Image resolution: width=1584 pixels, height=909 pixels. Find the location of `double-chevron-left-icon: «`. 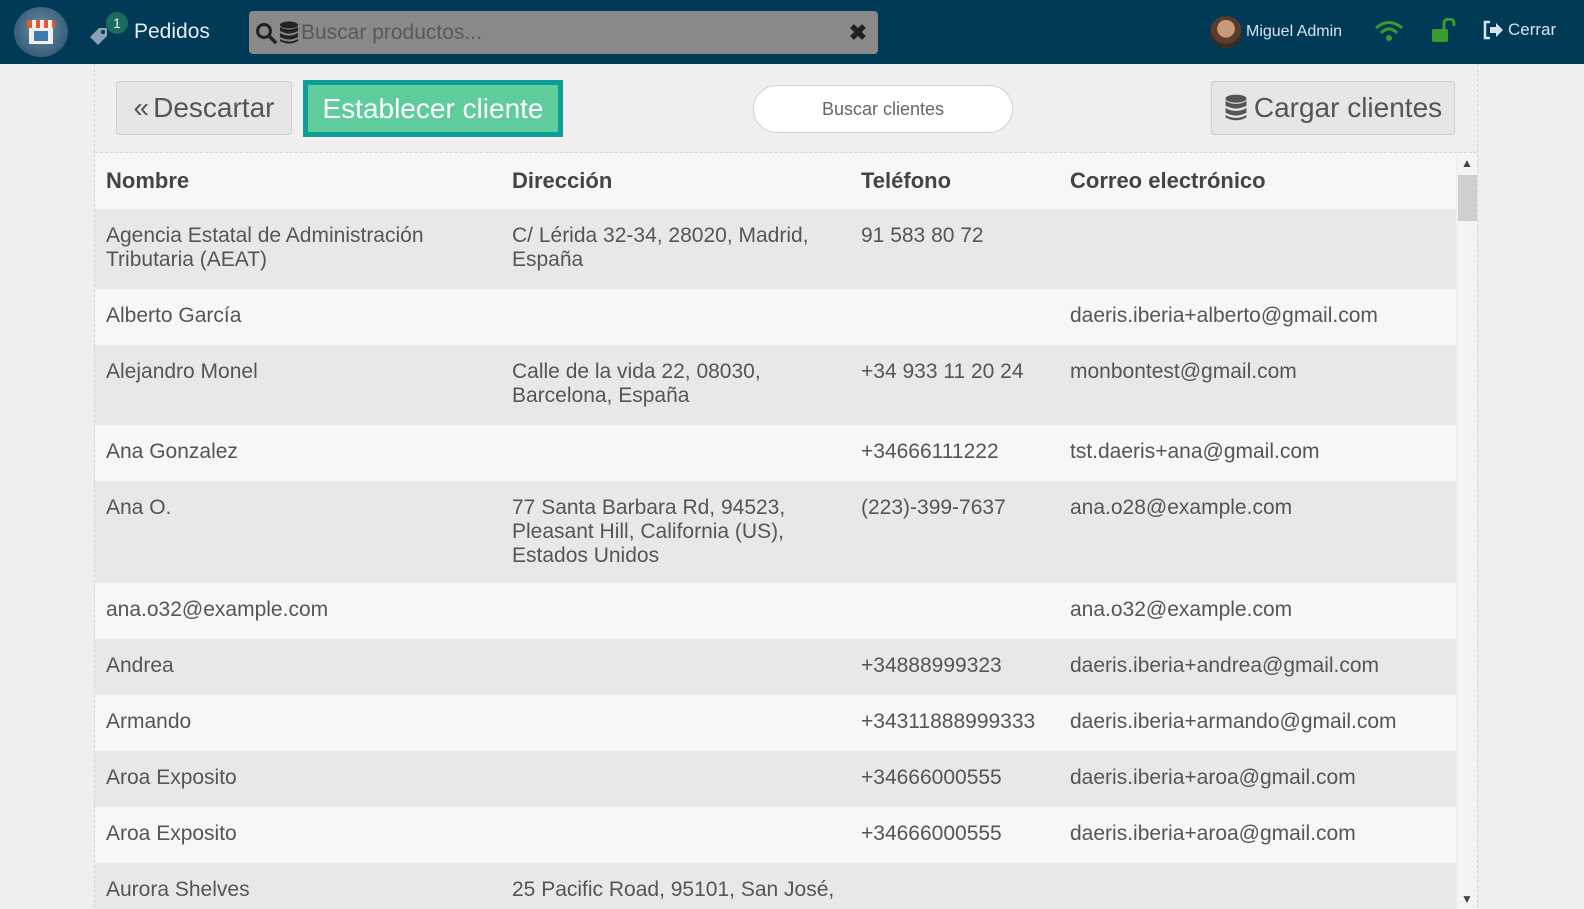

double-chevron-left-icon: « is located at coordinates (141, 107).